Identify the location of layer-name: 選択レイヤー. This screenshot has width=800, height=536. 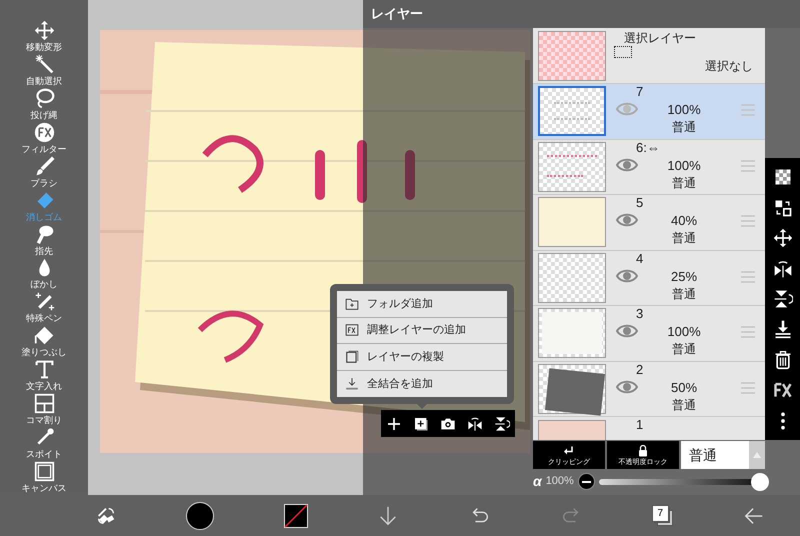
(660, 38).